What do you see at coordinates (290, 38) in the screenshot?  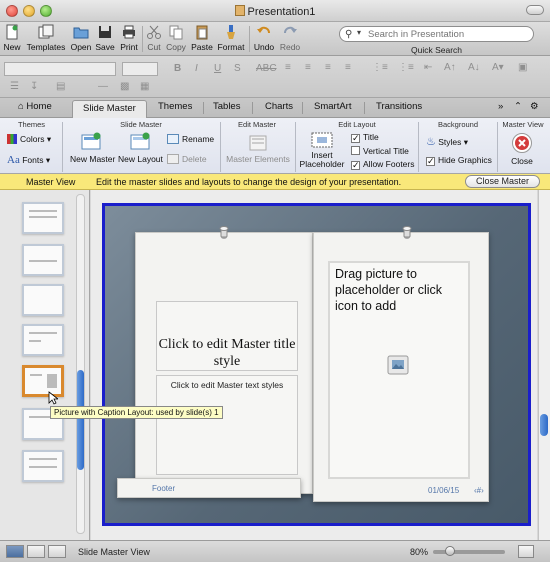 I see `redo-button: Redo` at bounding box center [290, 38].